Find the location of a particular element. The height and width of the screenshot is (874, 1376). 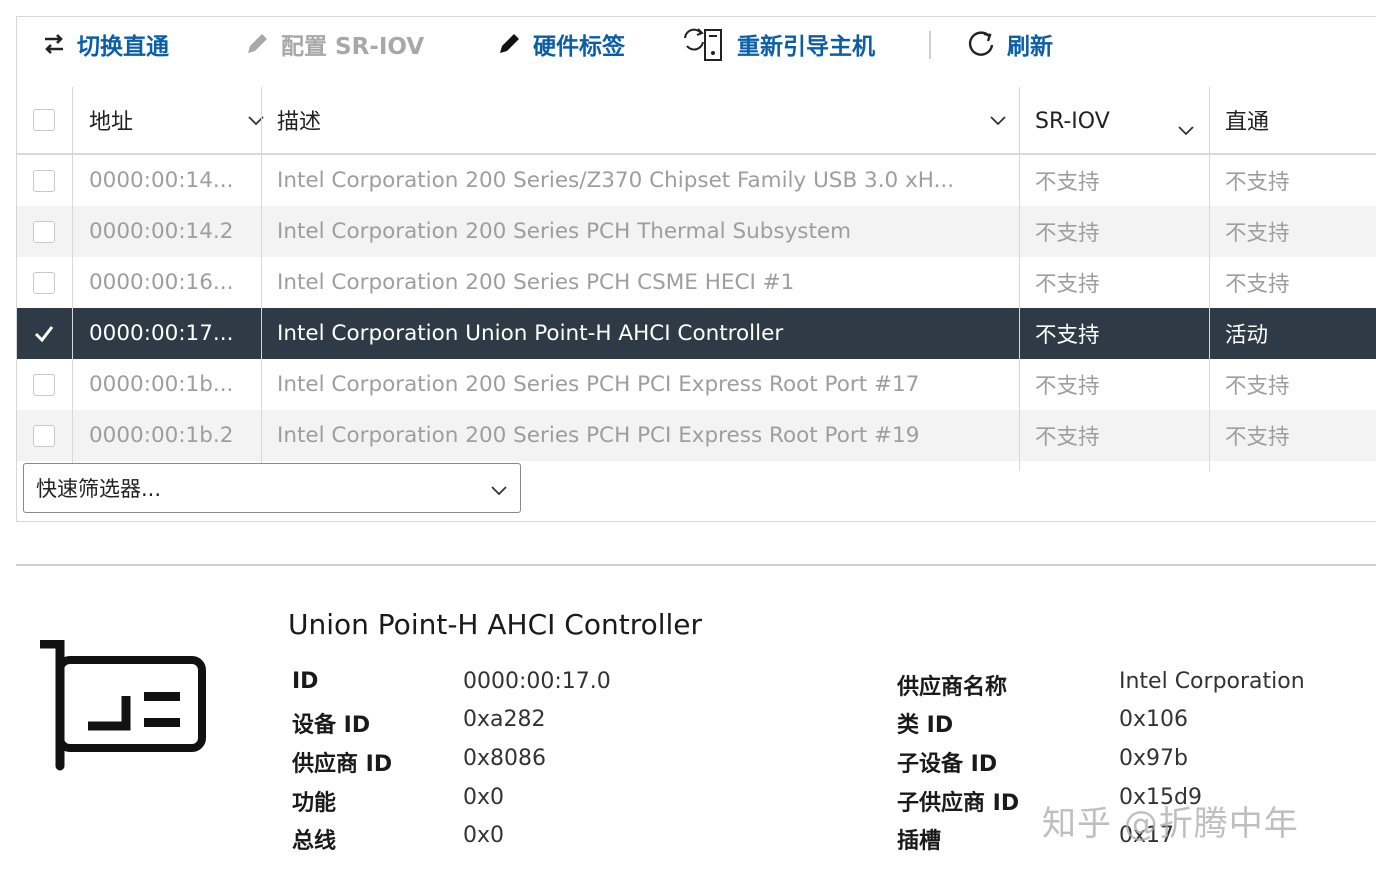

column-header-address-label: 地址 is located at coordinates (111, 122).